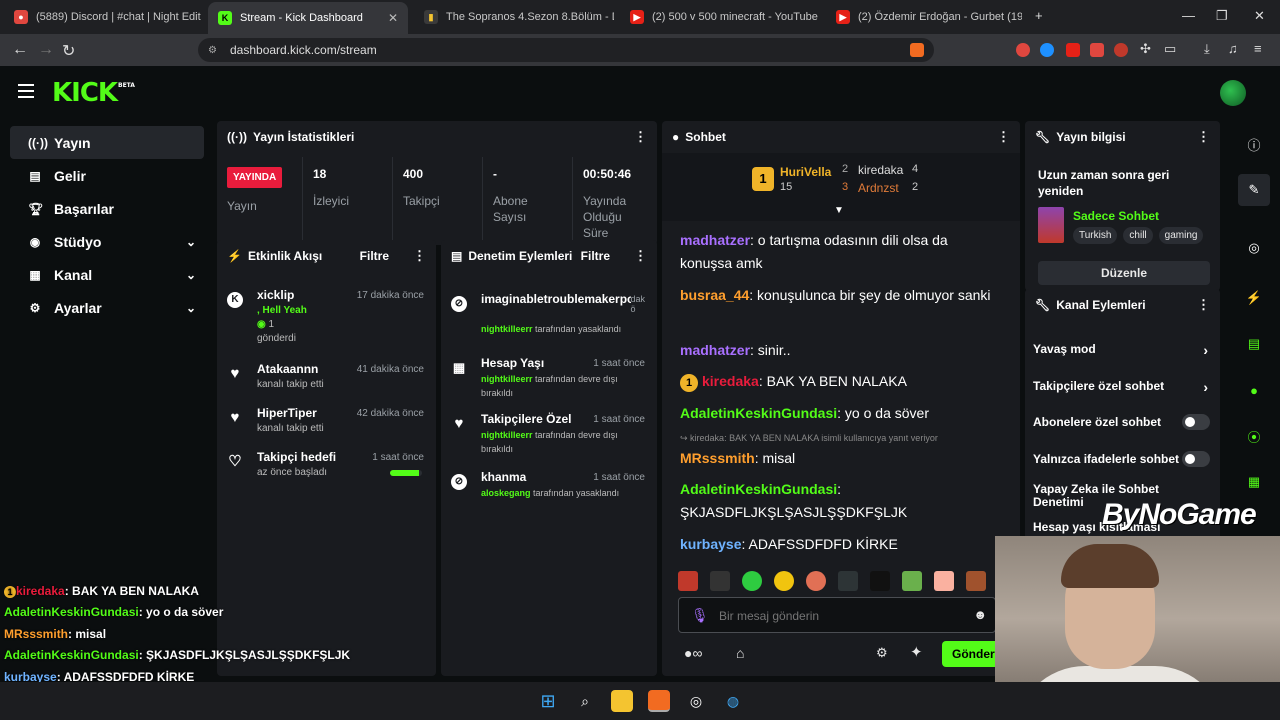  Describe the element at coordinates (1196, 459) in the screenshot. I see `emote-only-toggle` at that location.